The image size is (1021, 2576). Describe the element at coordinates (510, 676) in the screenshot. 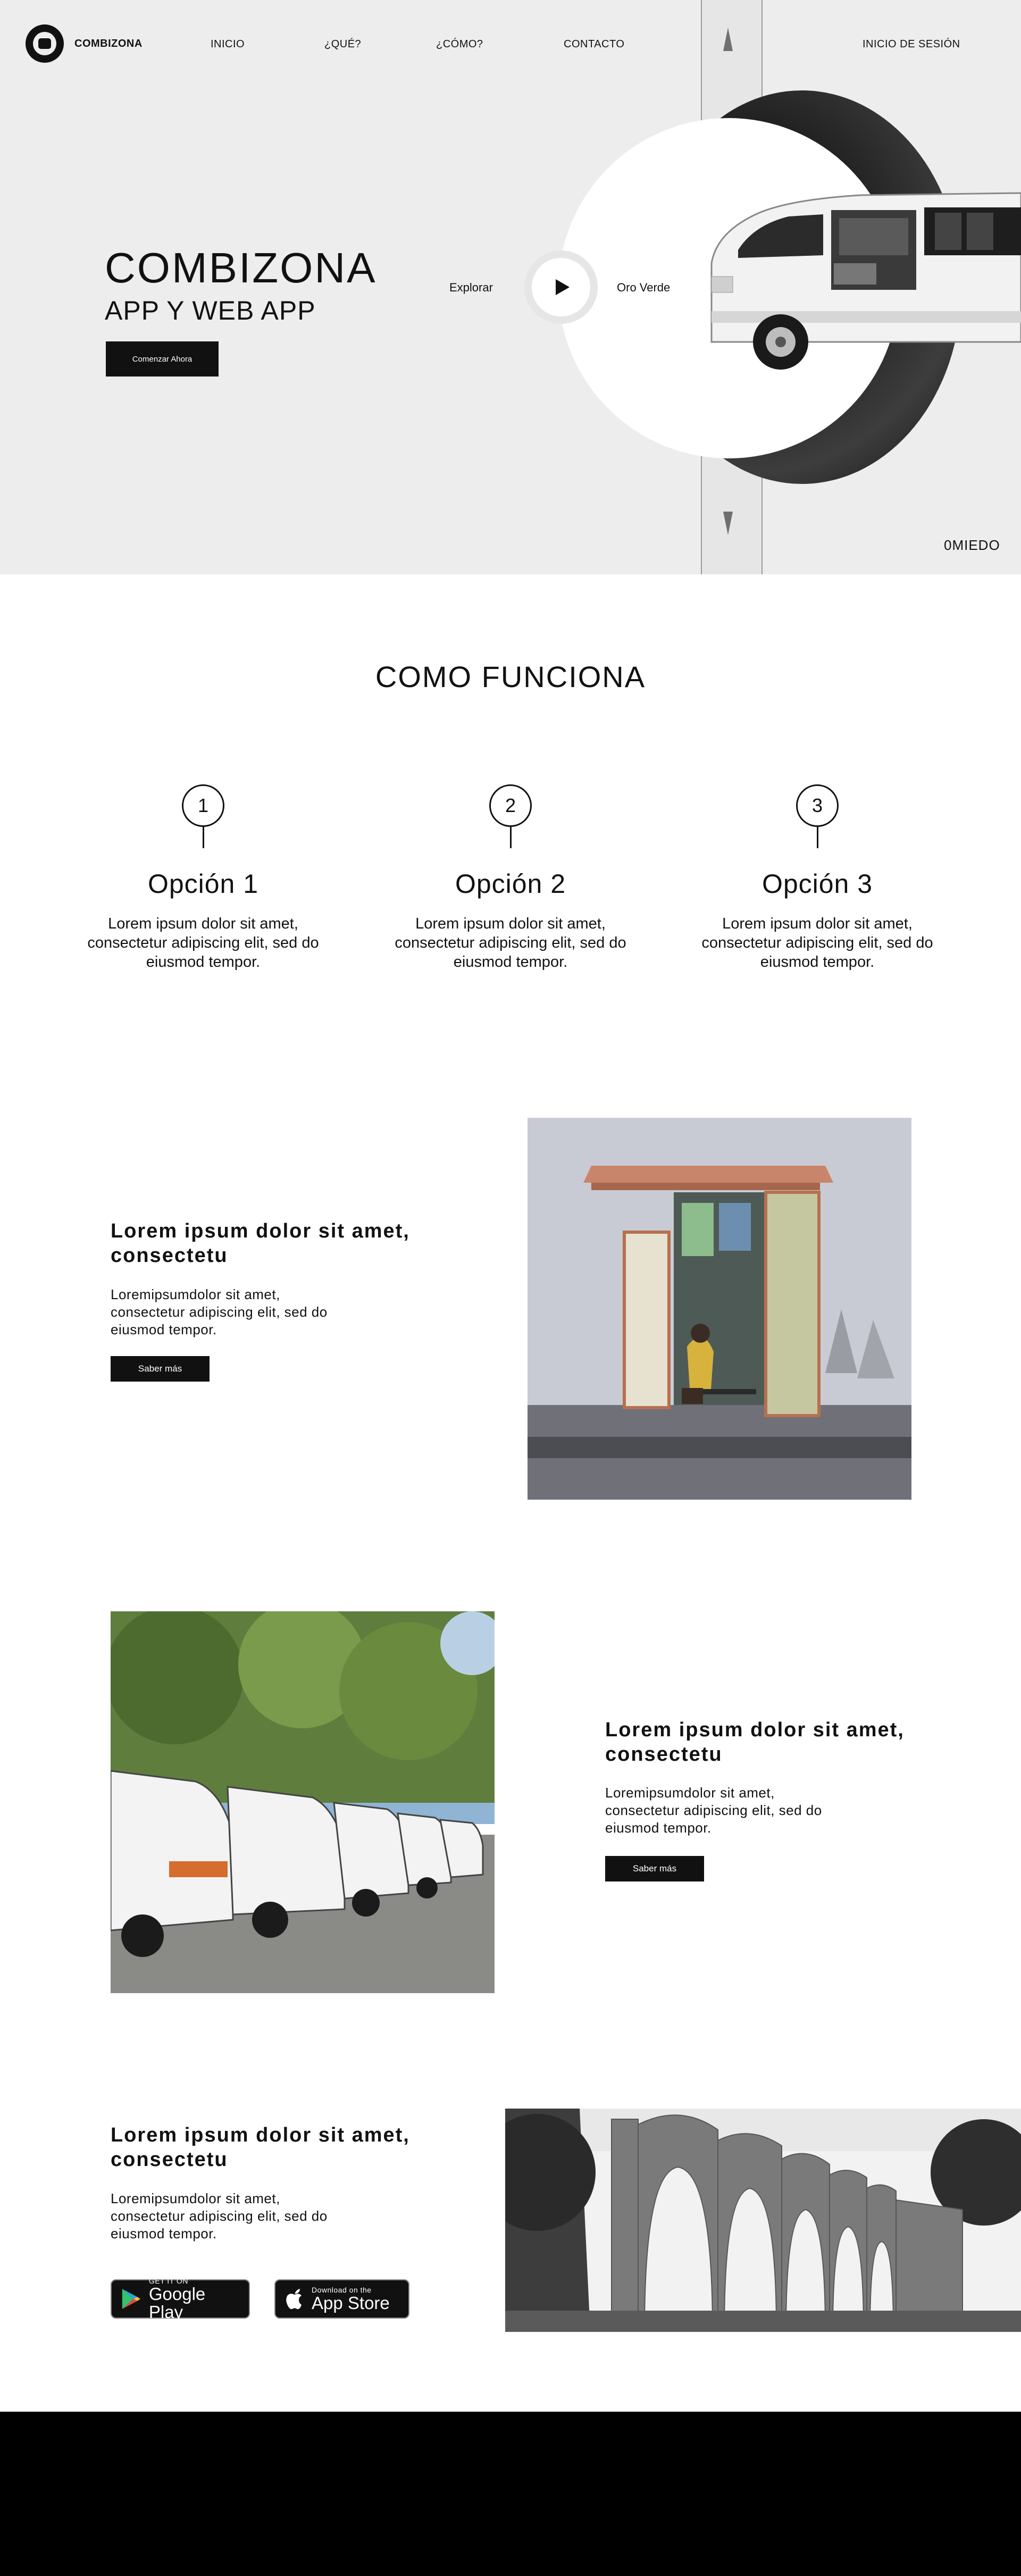

I see `how-it-works-title: COMO FUNCIONA` at that location.